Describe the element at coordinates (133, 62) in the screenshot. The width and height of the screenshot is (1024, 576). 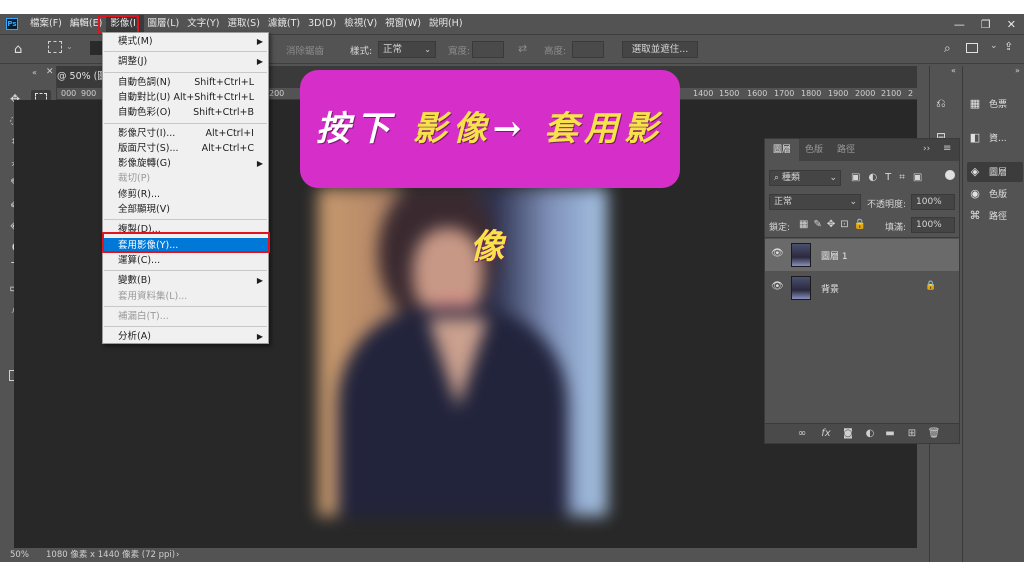
I see `menu-item-label: 調整(J)` at that location.